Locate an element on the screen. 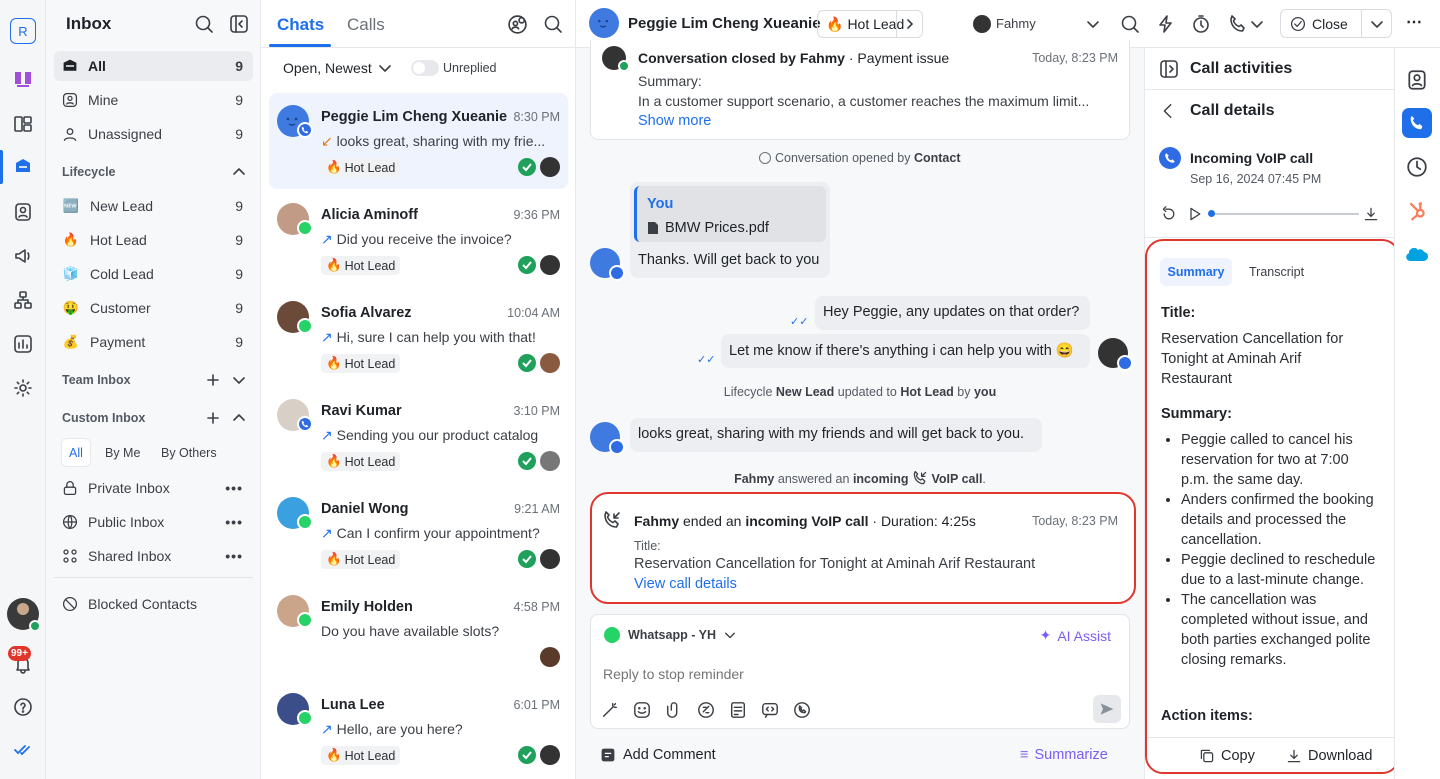  lifecycle-item-new-lead: 🆕 New Lead 9 is located at coordinates (153, 206).